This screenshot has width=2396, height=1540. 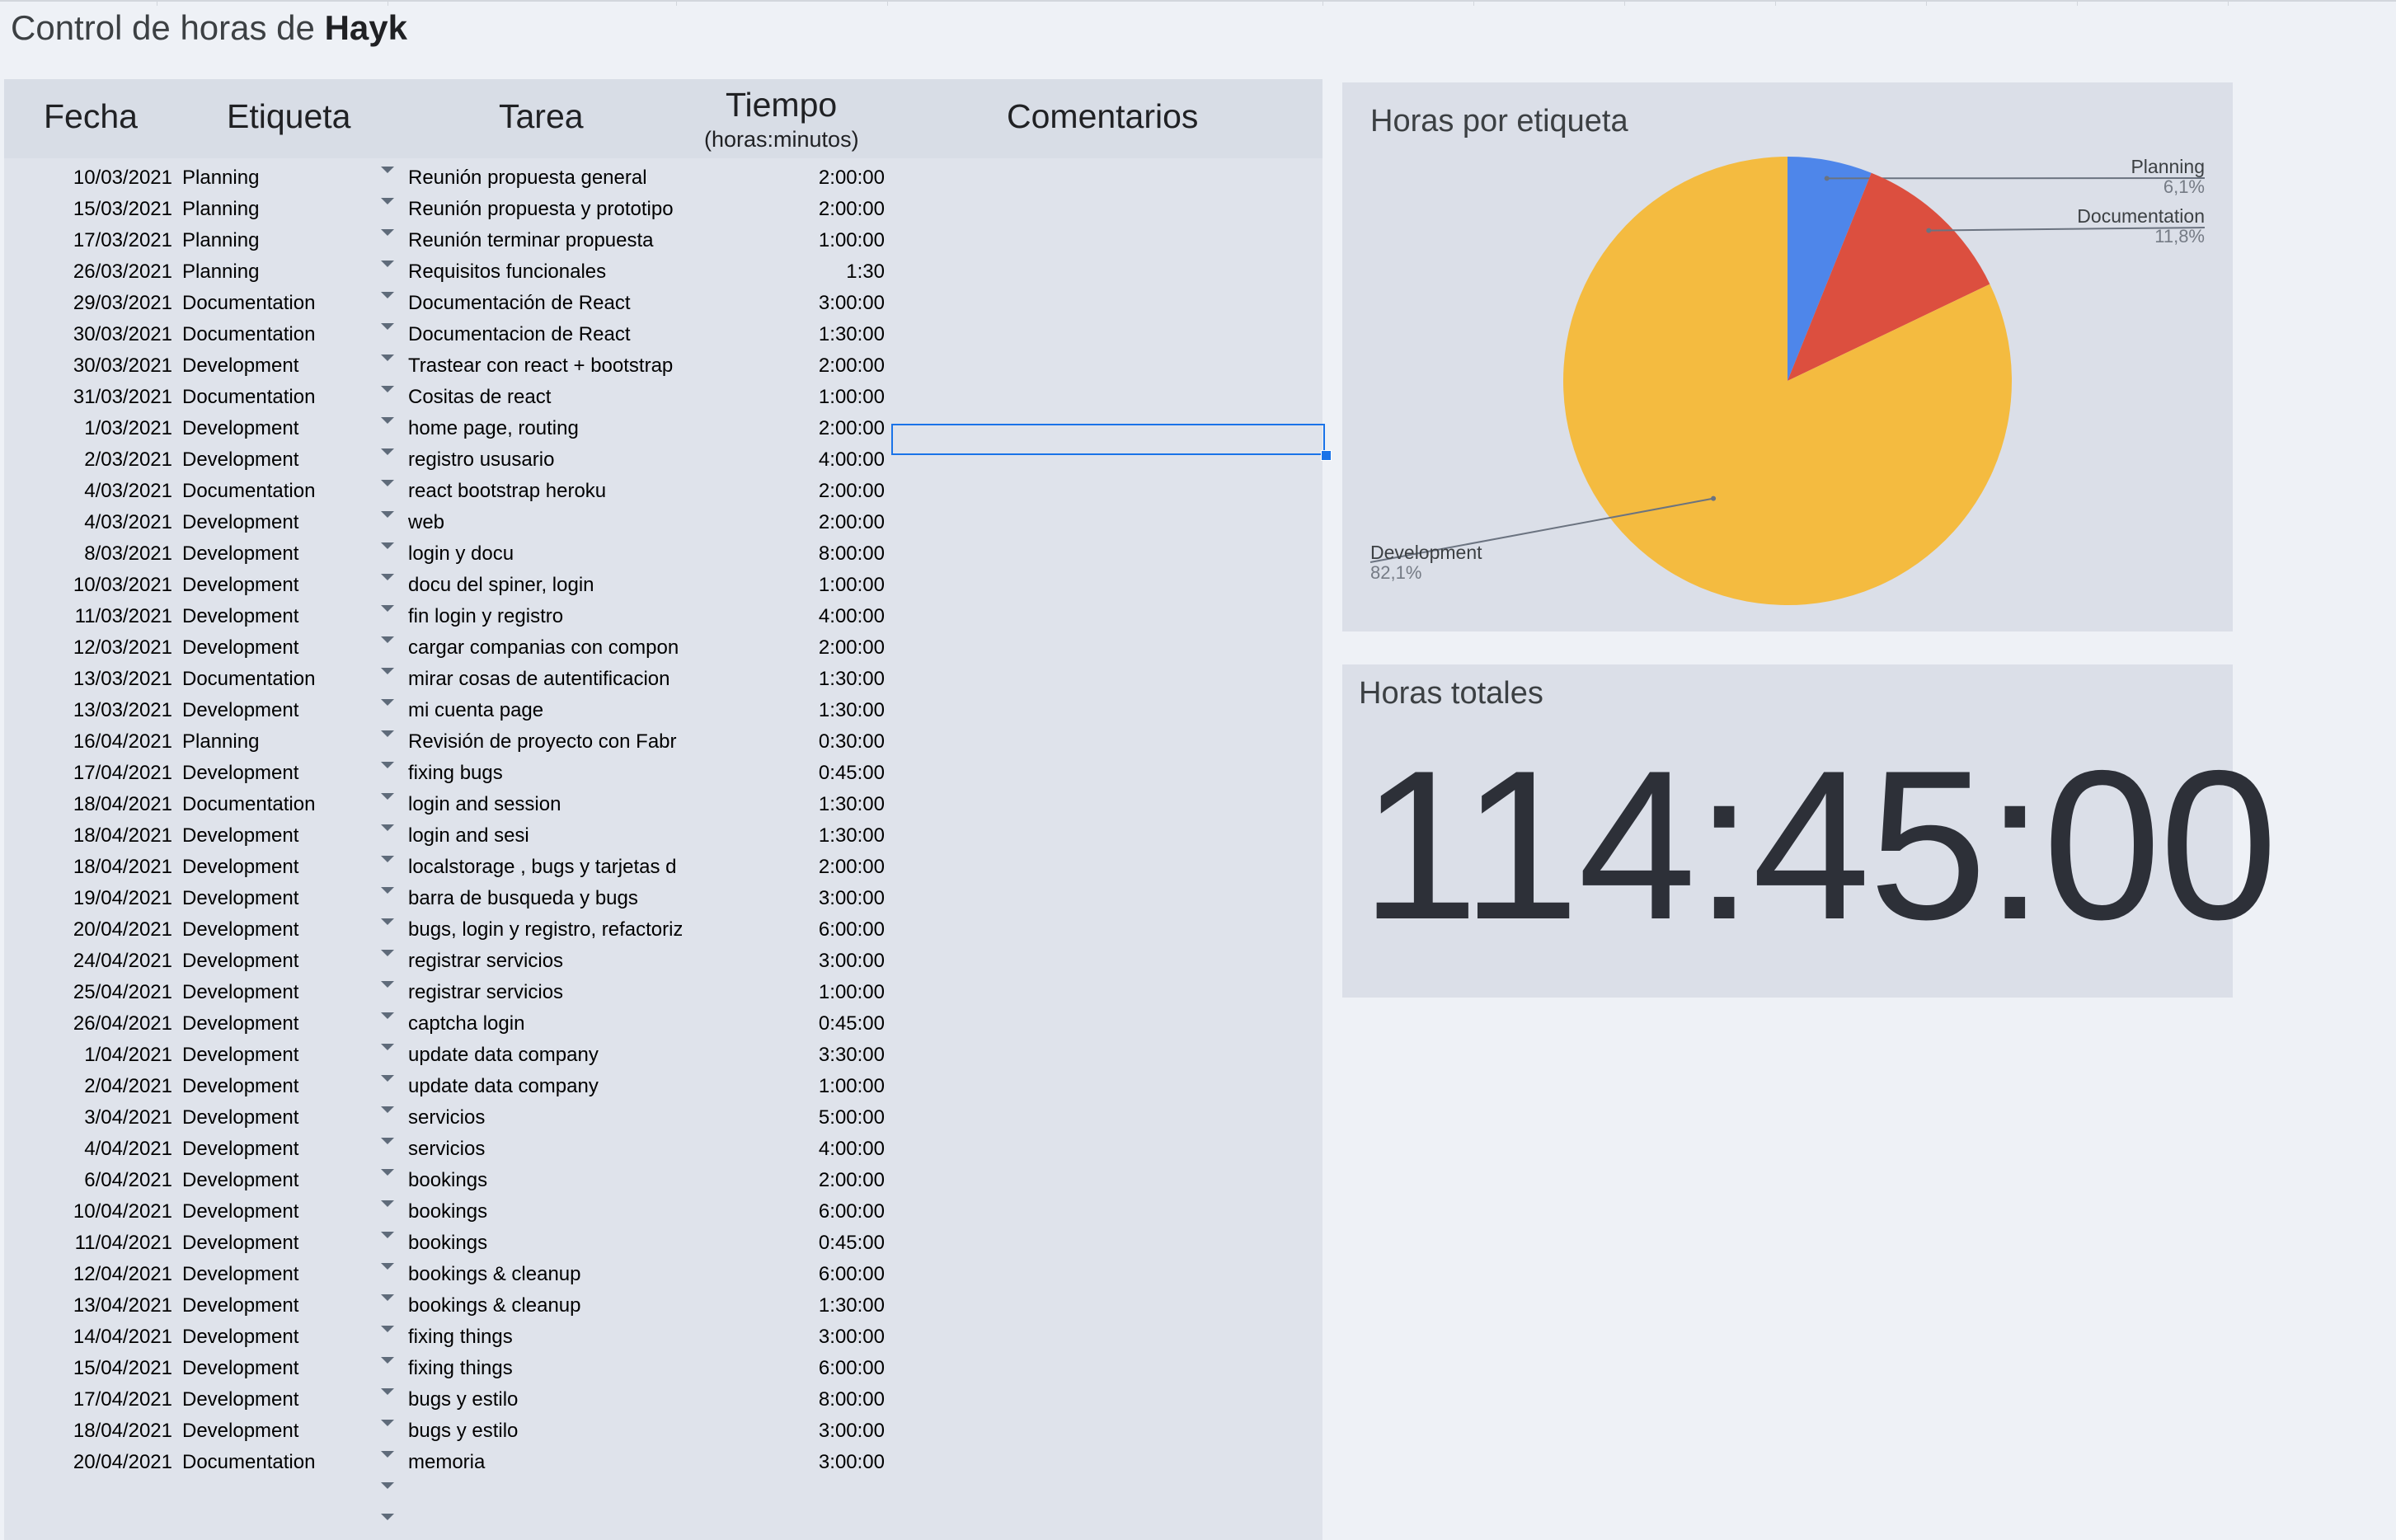 What do you see at coordinates (1103, 116) in the screenshot?
I see `header-comentarios: Comentarios` at bounding box center [1103, 116].